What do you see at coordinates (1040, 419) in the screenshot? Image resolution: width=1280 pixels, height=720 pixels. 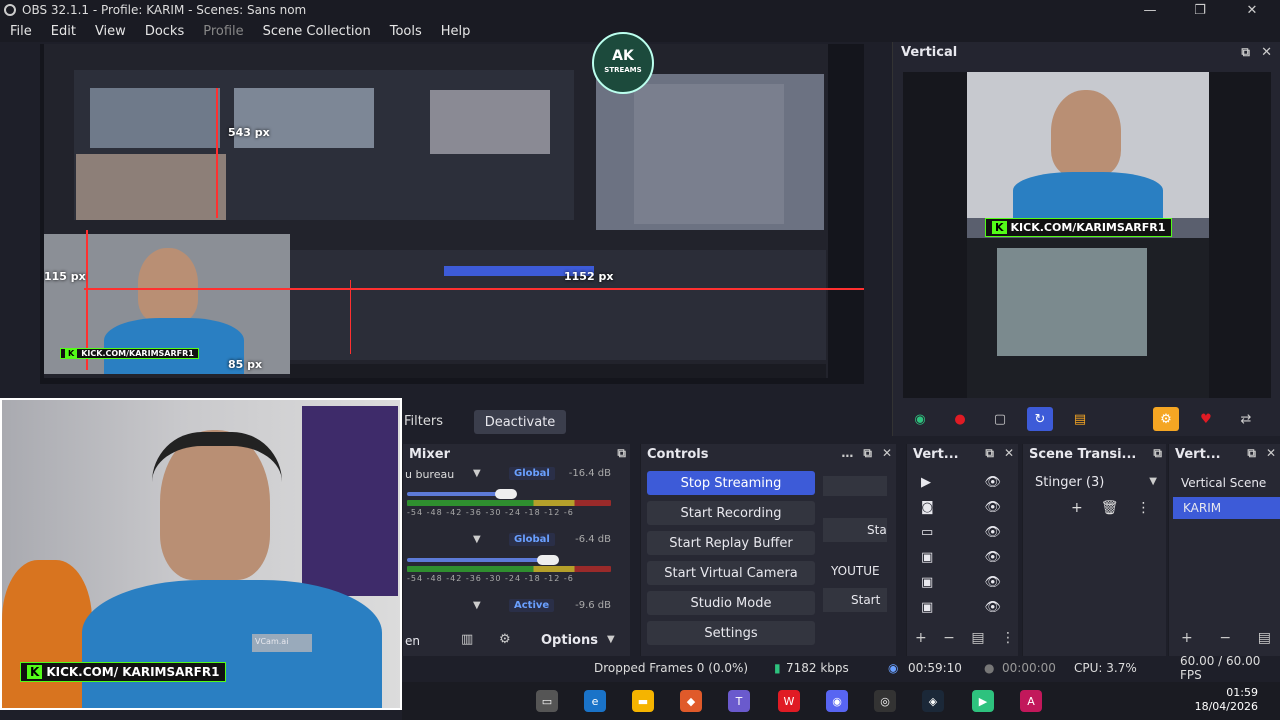 I see `virtual-camera-icon: ↻` at bounding box center [1040, 419].